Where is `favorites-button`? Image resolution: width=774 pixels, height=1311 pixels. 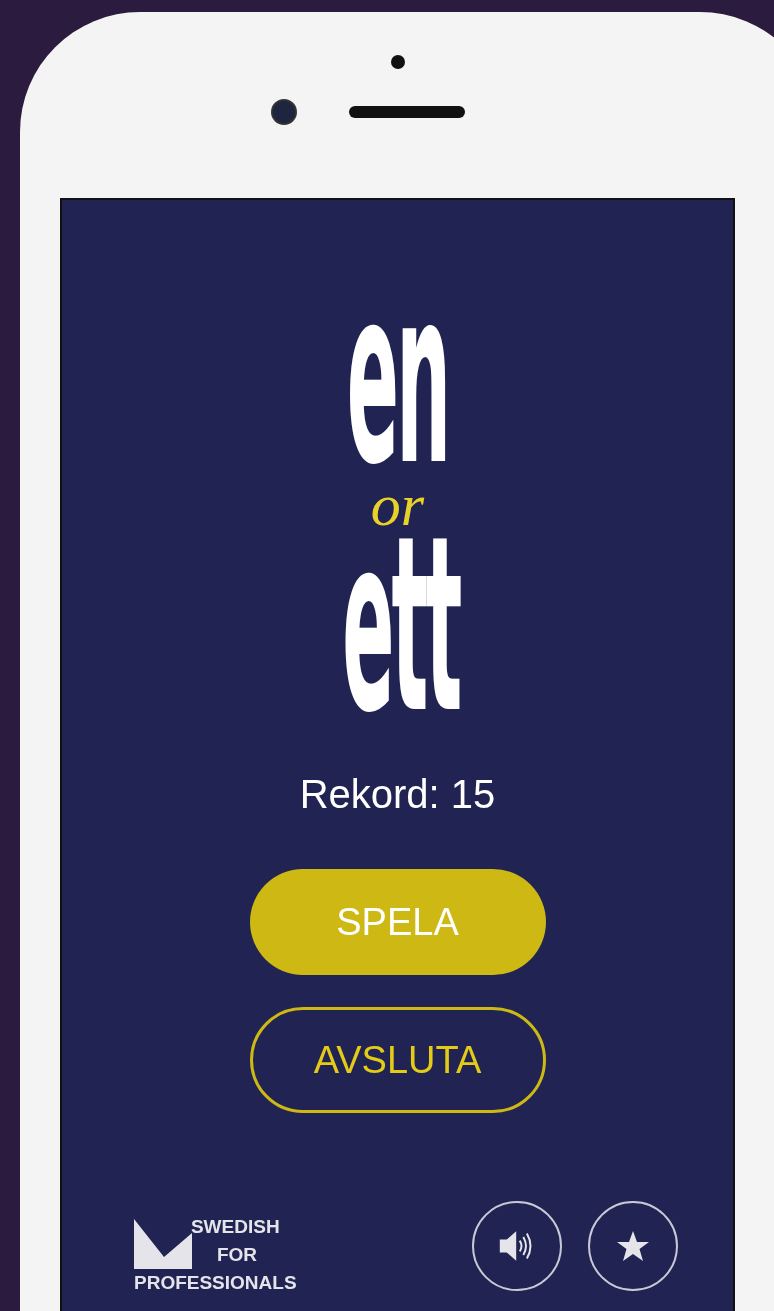 favorites-button is located at coordinates (633, 1246).